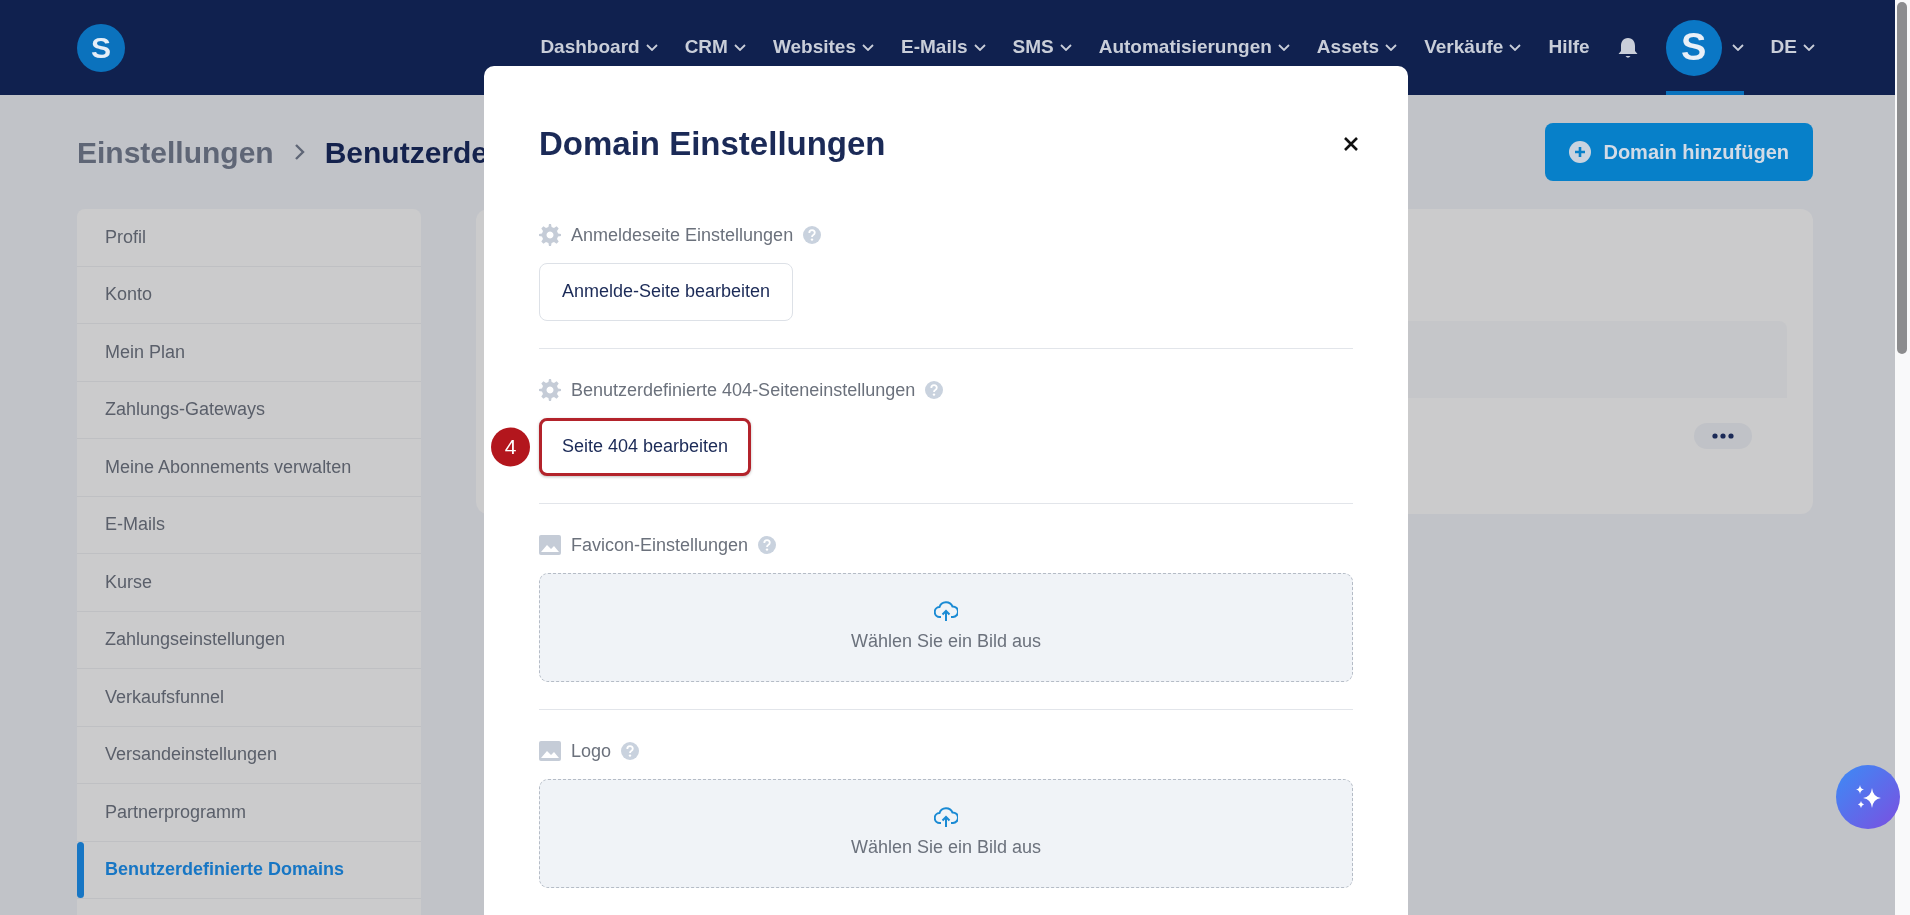 This screenshot has height=915, width=1910. I want to click on chevron-right-icon, so click(299, 152).